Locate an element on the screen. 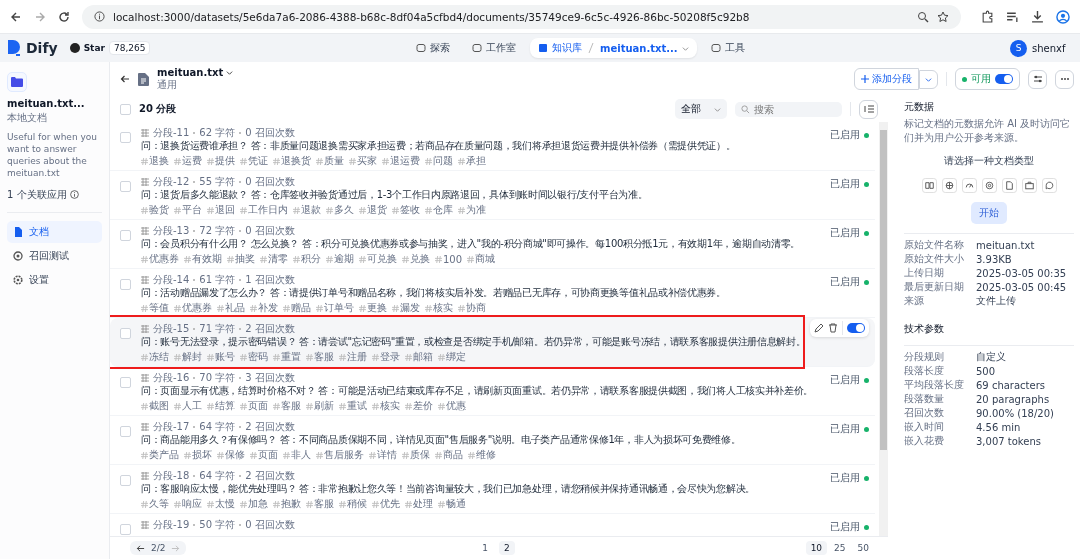 The width and height of the screenshot is (1080, 559). search-field: 搜索 is located at coordinates (788, 109).